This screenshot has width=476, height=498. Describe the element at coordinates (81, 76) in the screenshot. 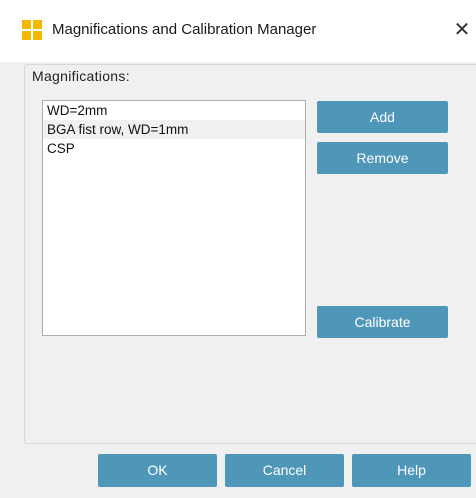

I see `group-label: Magnifications:` at that location.